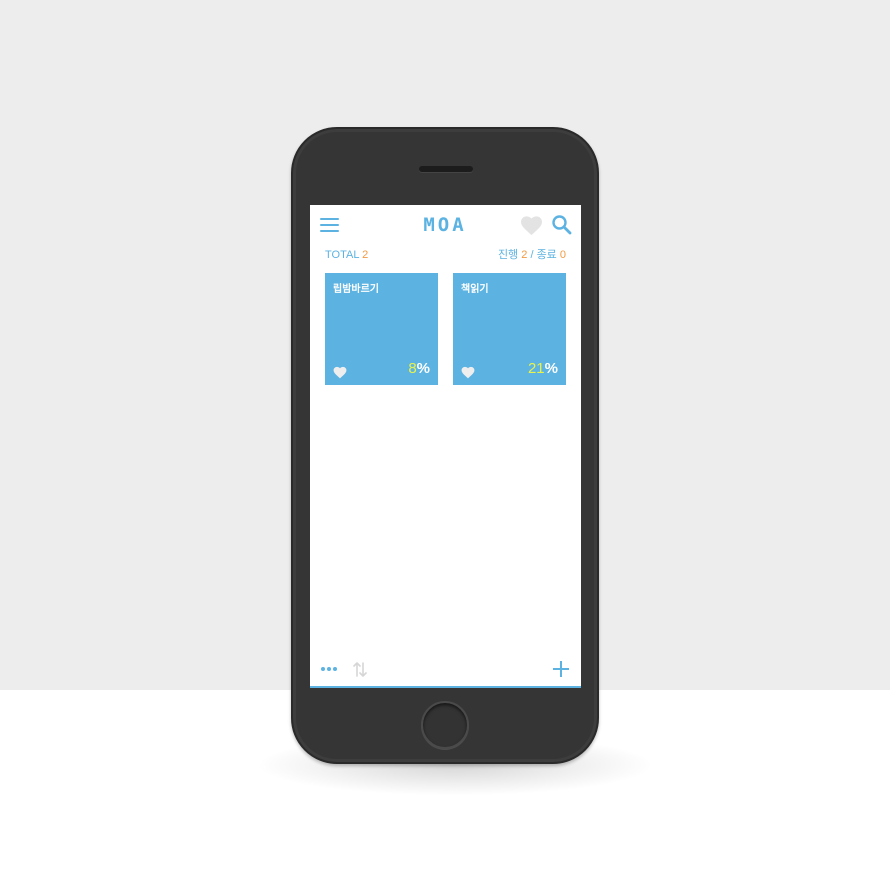 The image size is (890, 890). What do you see at coordinates (509, 329) in the screenshot?
I see `goal-card: 책읽기 21%` at bounding box center [509, 329].